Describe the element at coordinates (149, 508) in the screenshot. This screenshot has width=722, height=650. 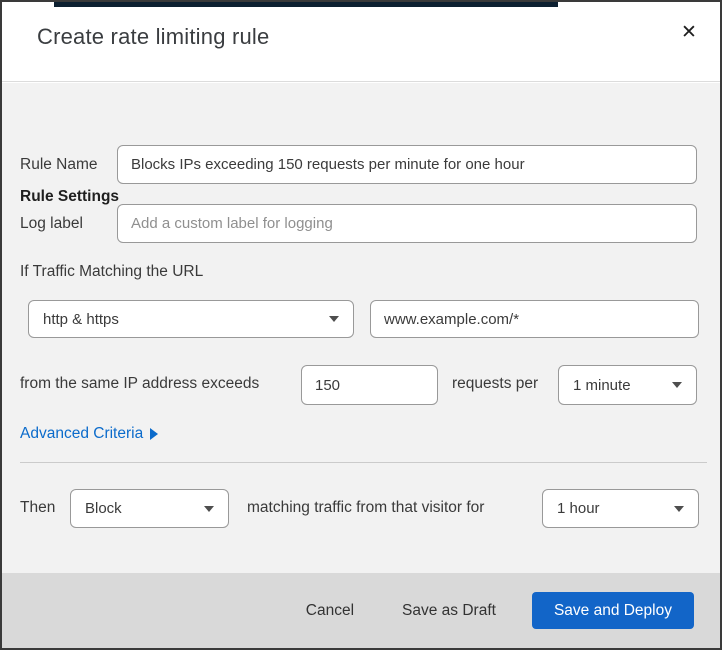
I see `action-select: Block` at that location.